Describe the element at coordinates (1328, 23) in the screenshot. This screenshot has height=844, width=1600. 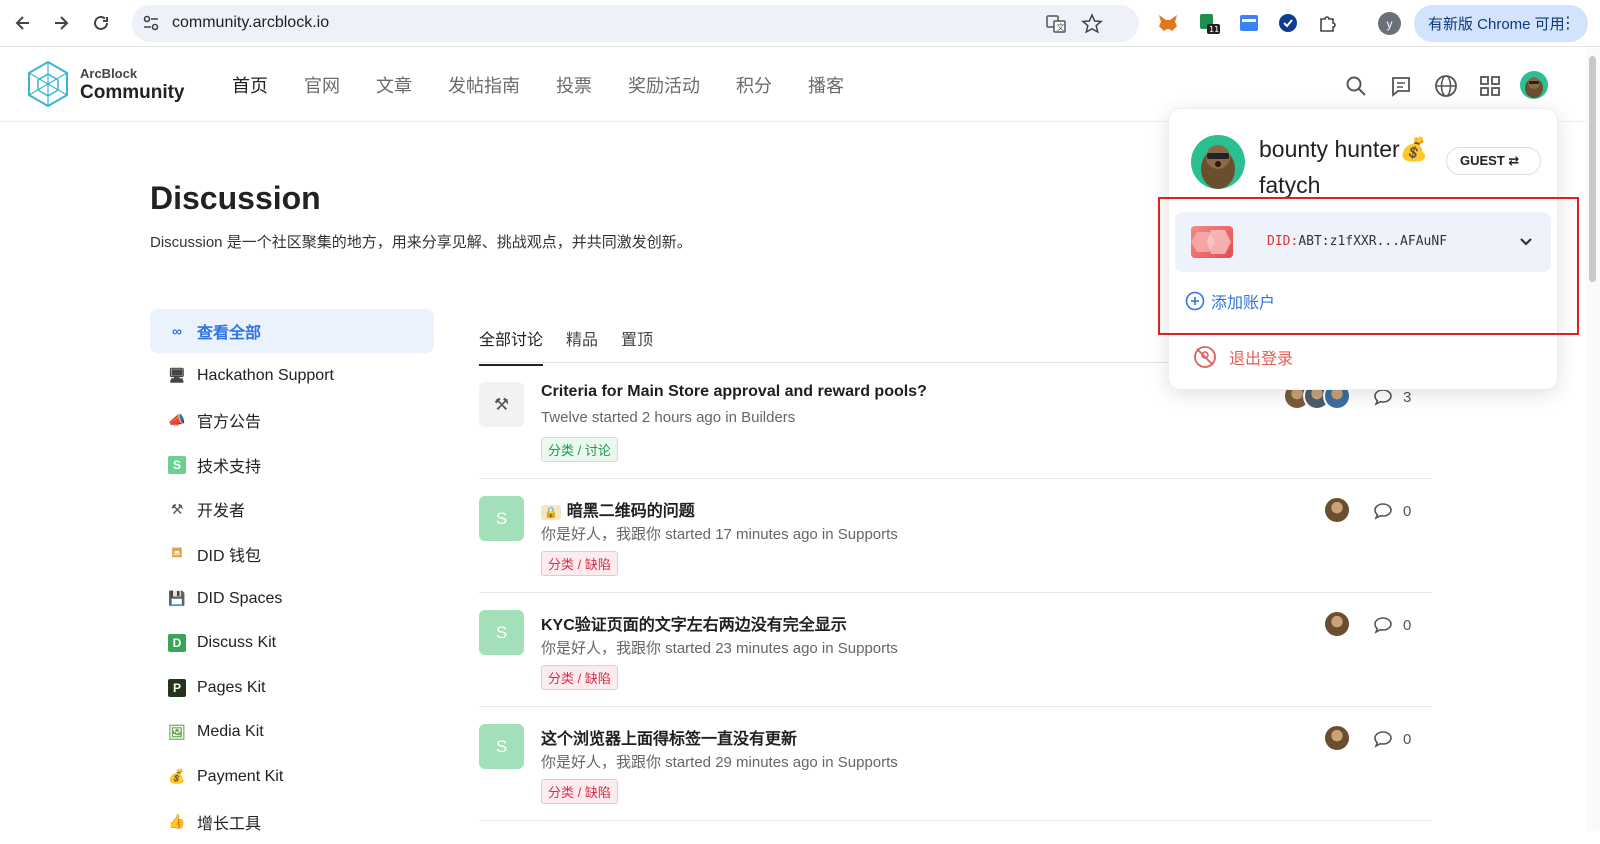
I see `puzzle-extensions-icon` at that location.